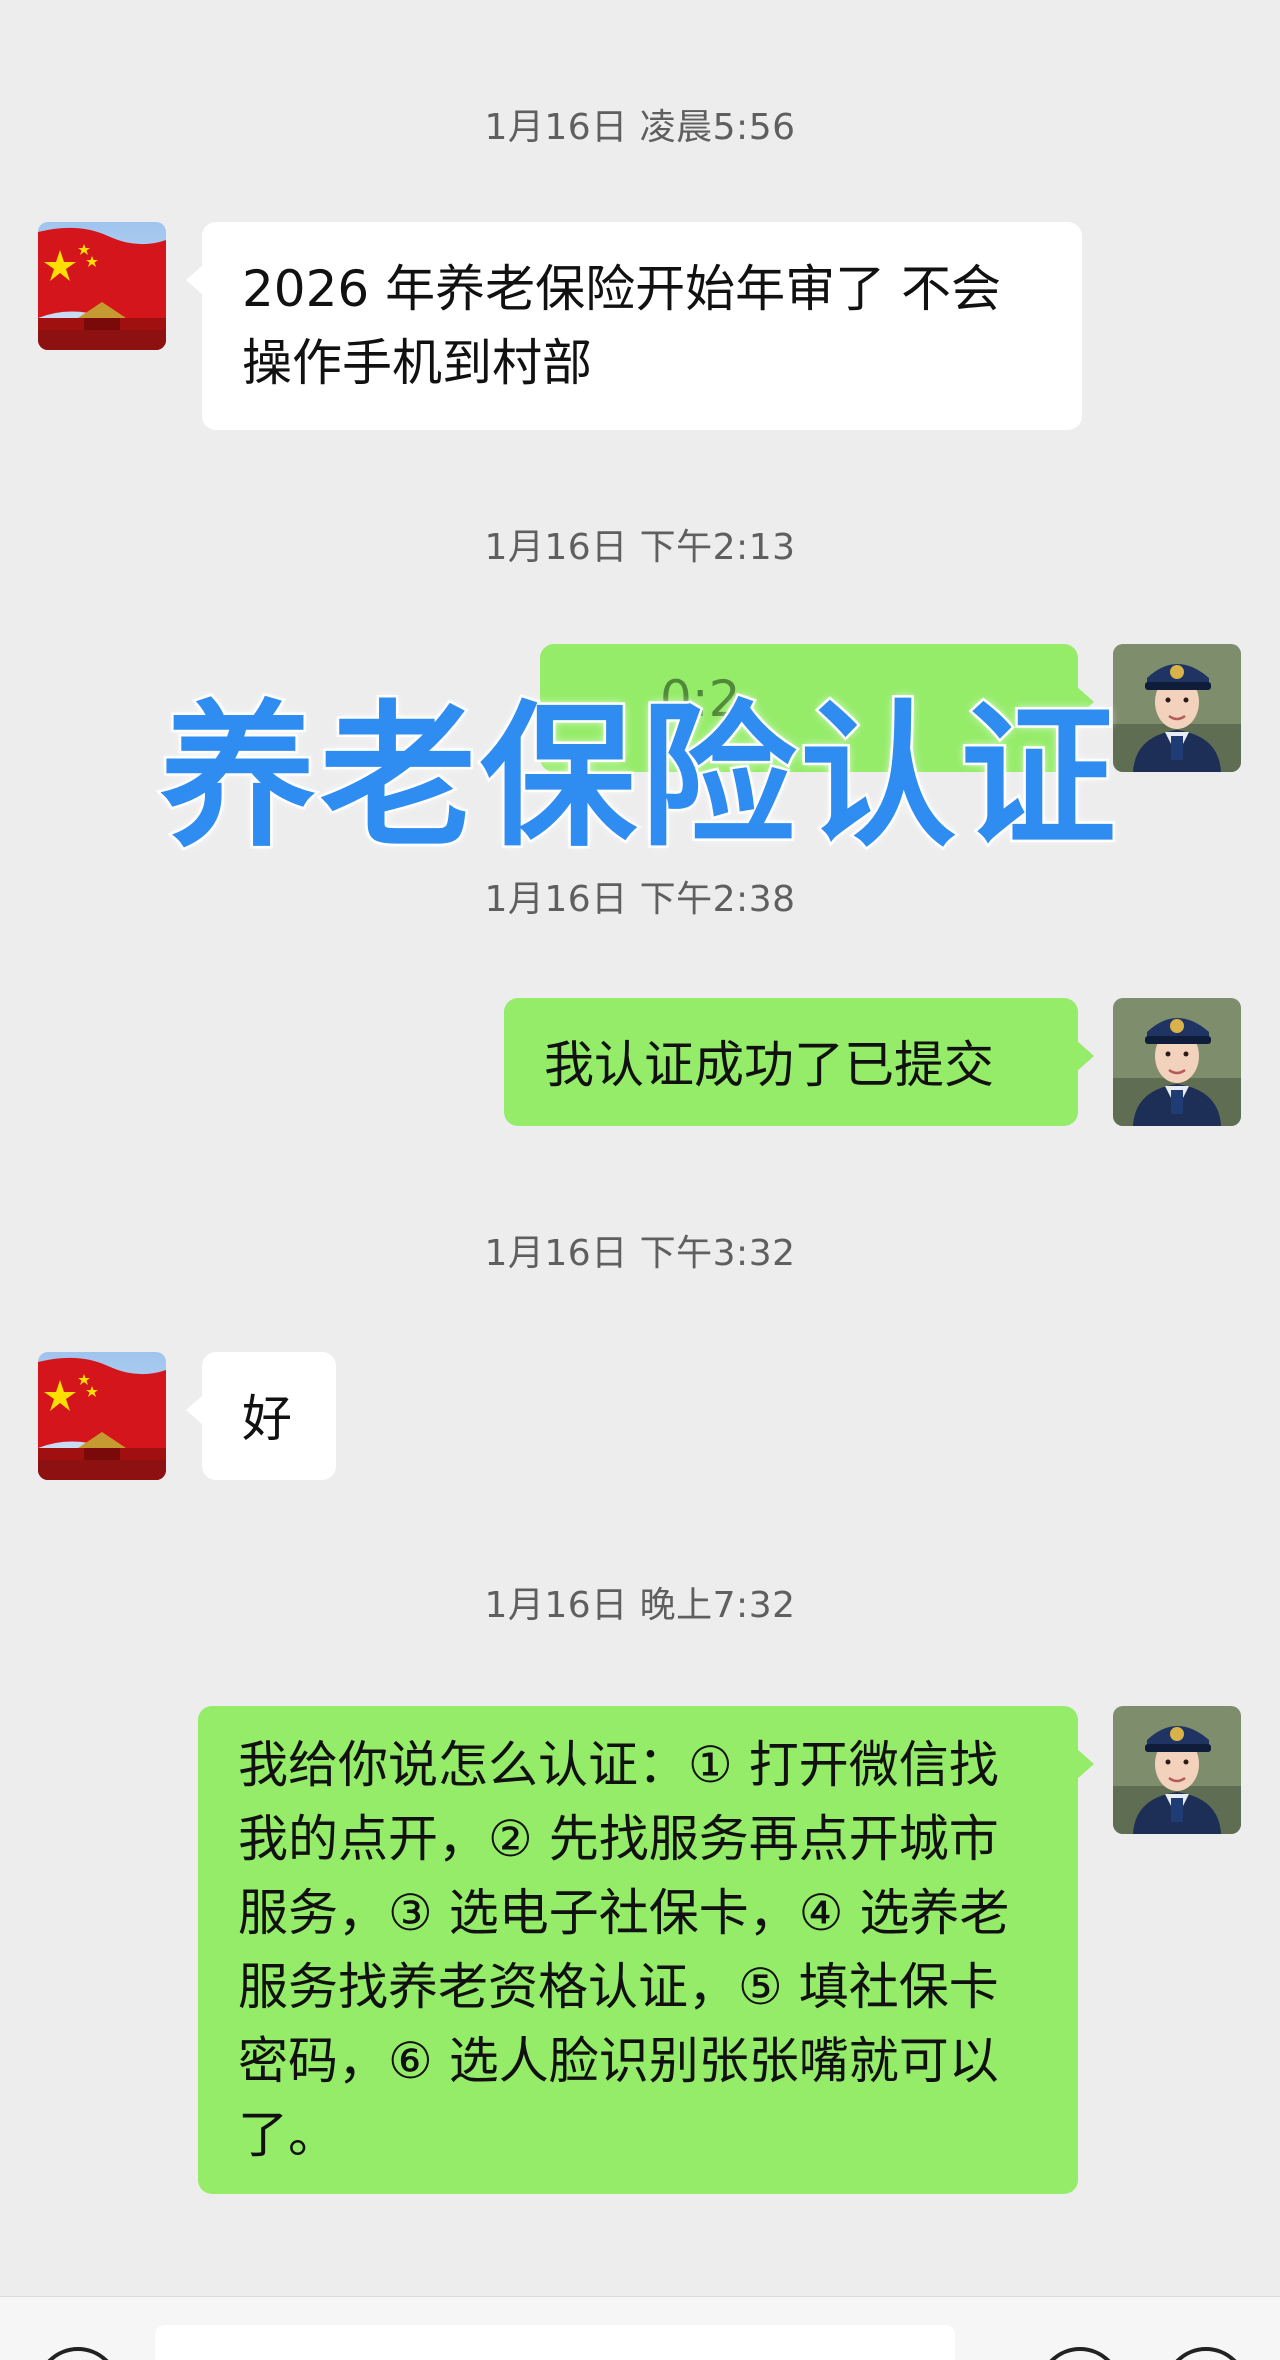  Describe the element at coordinates (640, 899) in the screenshot. I see `timestamp: 1月16日 下午2:38` at that location.